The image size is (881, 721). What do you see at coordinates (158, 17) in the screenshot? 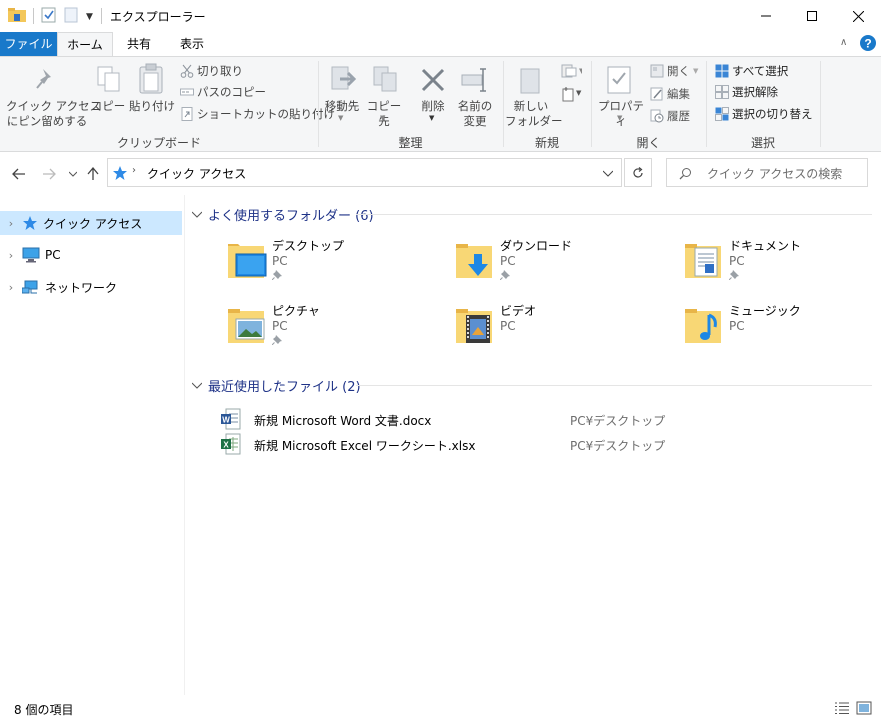
I see `window-title: エクスプローラー` at bounding box center [158, 17].